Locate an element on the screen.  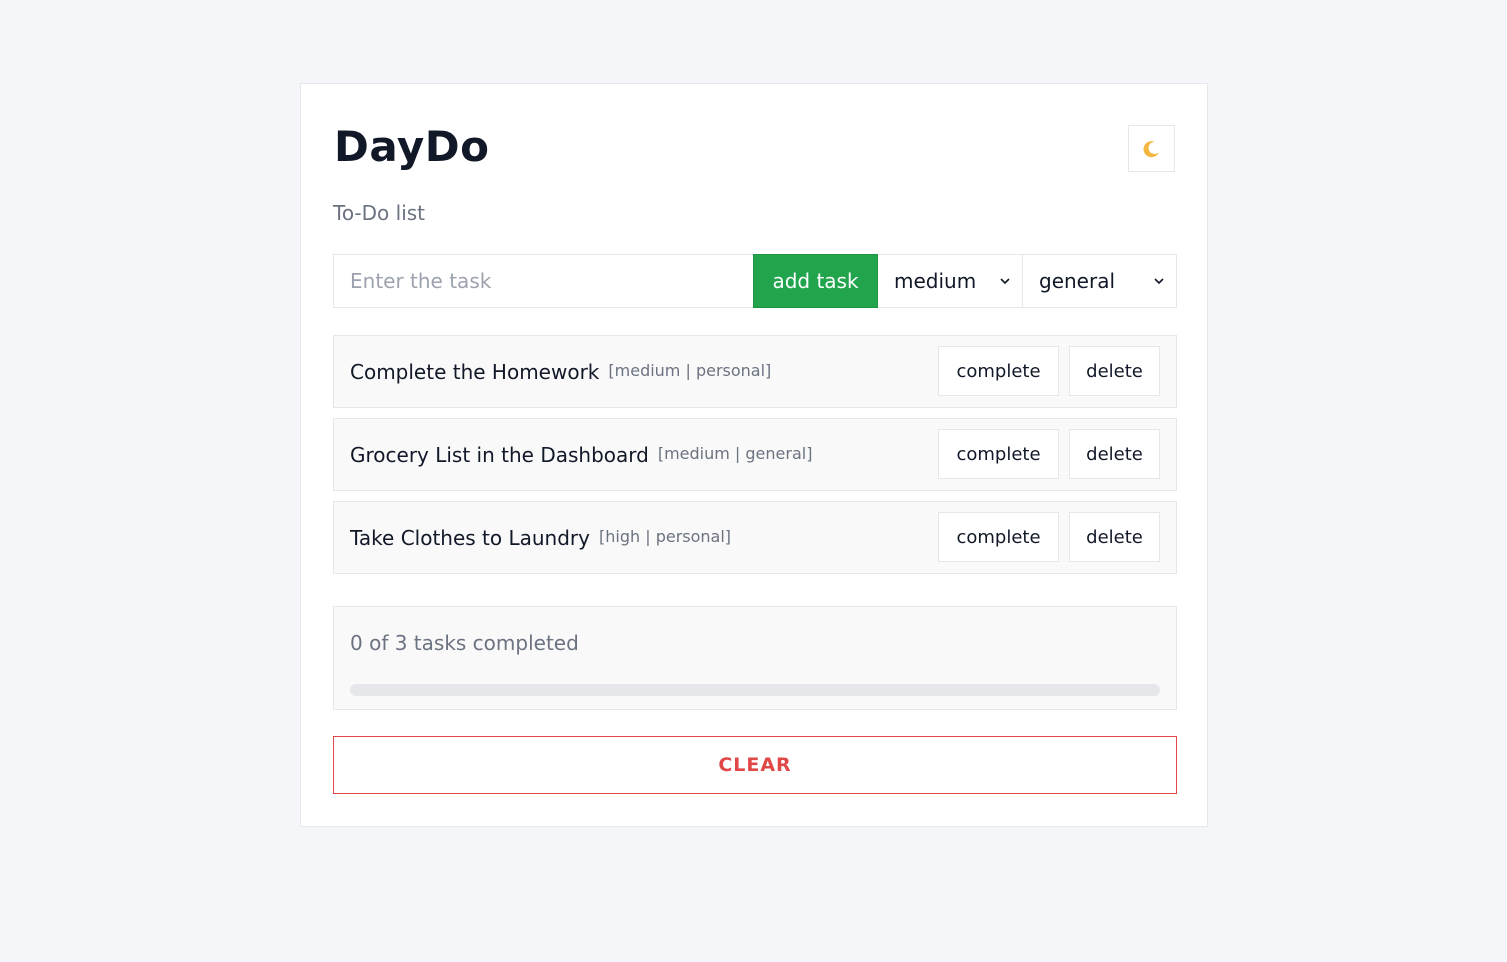
task-meta: [medium | personal] is located at coordinates (690, 370).